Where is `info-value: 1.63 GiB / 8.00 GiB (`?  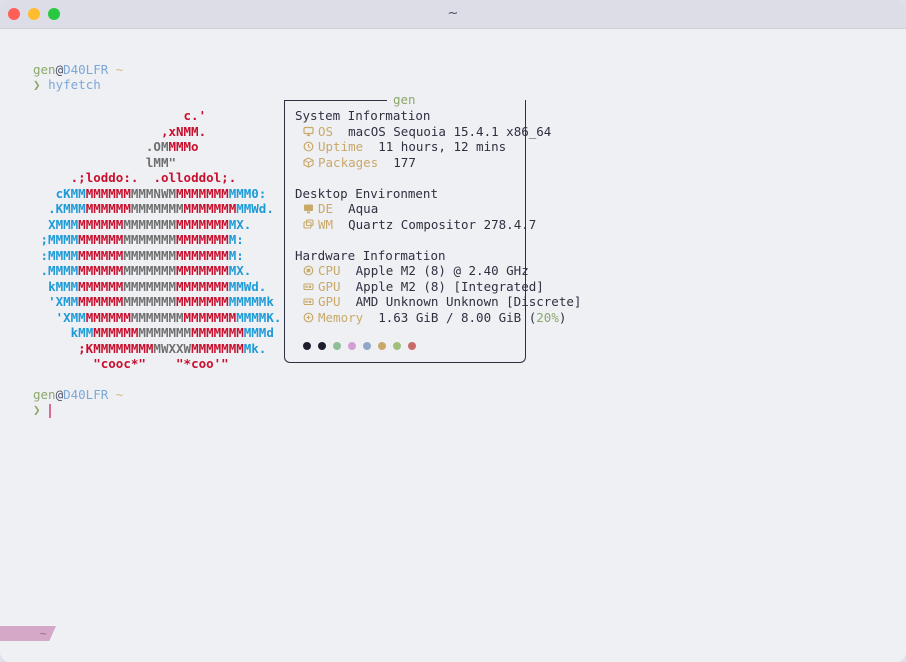
info-value: 1.63 GiB / 8.00 GiB ( is located at coordinates (457, 317).